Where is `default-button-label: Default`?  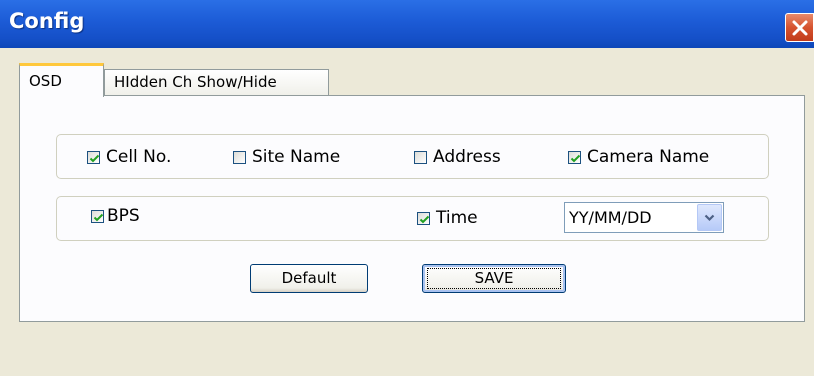 default-button-label: Default is located at coordinates (309, 278).